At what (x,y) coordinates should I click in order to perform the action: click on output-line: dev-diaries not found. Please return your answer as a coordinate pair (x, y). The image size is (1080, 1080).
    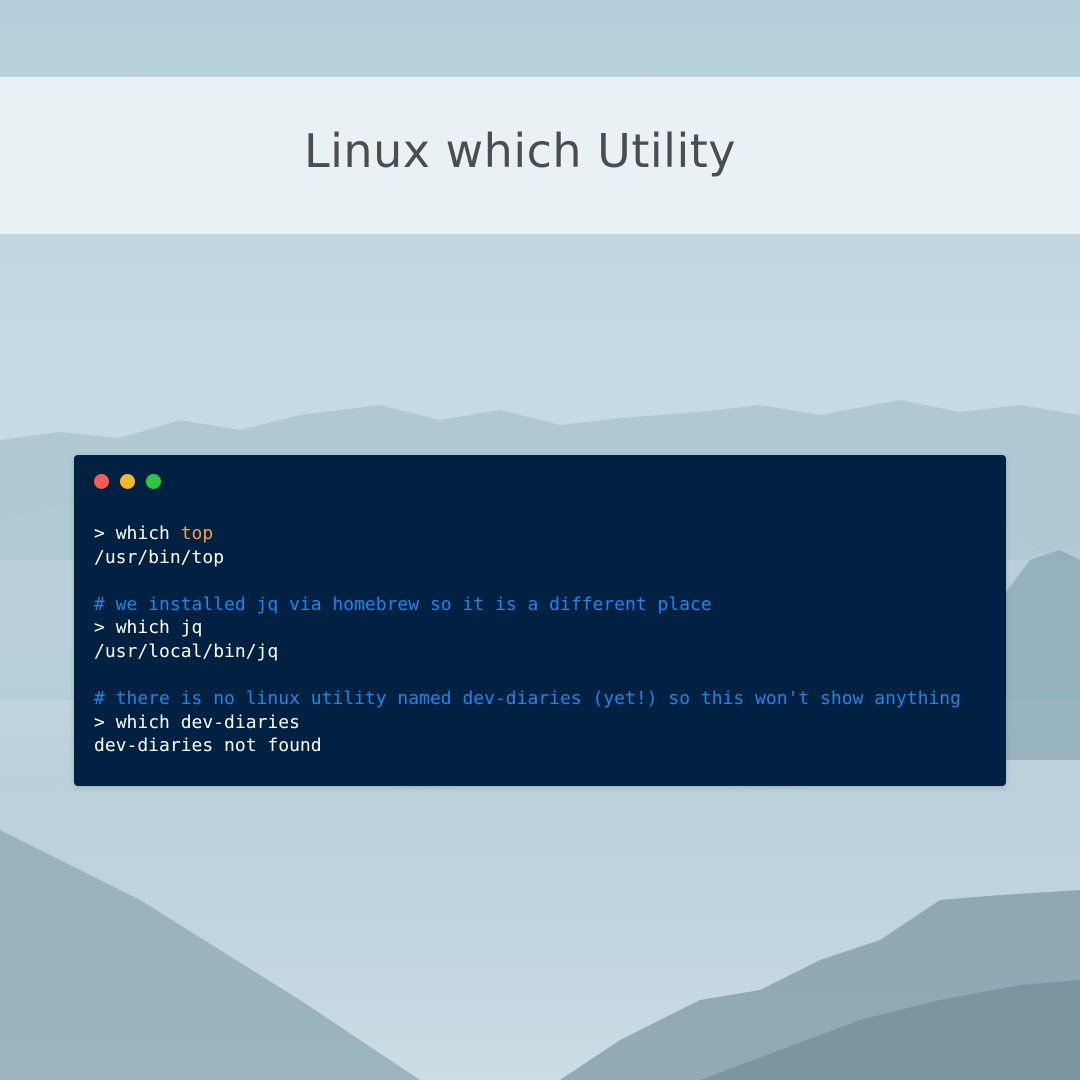
    Looking at the image, I should click on (208, 746).